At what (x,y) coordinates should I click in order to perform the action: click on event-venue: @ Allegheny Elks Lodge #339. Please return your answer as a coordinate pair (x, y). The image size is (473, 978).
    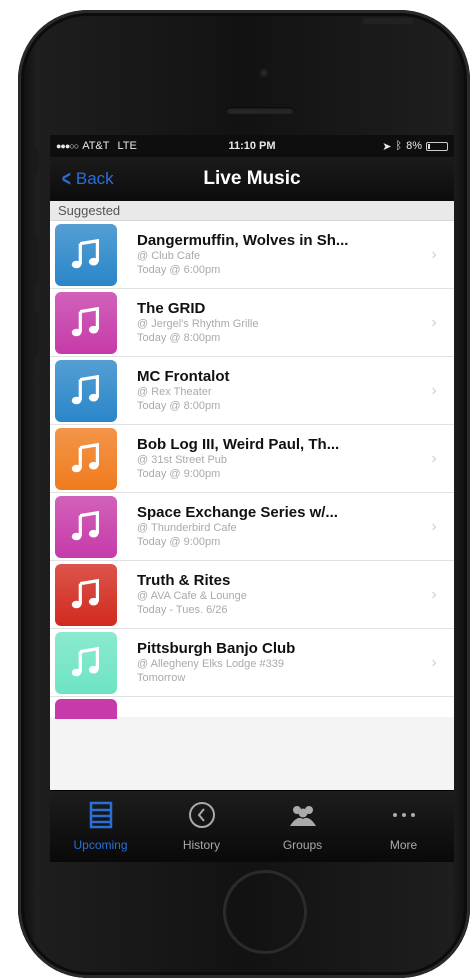
    Looking at the image, I should click on (210, 664).